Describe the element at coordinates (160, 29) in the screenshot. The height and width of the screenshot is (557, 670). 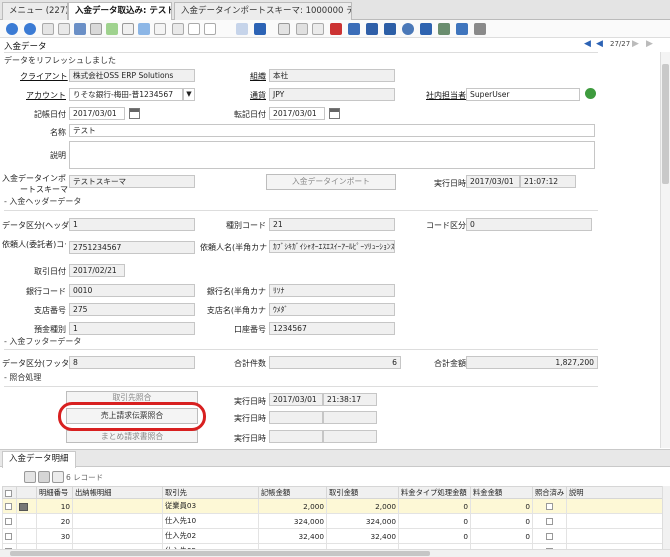
I see `note-icon` at that location.